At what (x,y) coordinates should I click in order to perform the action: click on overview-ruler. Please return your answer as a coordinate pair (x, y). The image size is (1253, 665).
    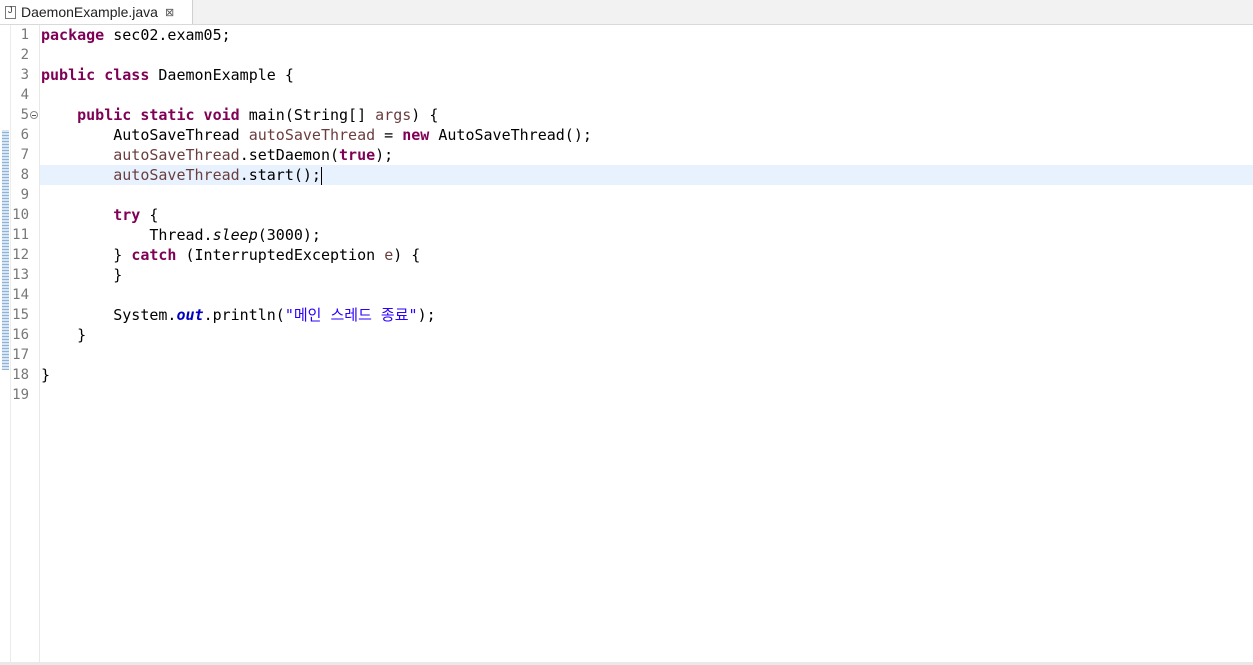
    Looking at the image, I should click on (5, 345).